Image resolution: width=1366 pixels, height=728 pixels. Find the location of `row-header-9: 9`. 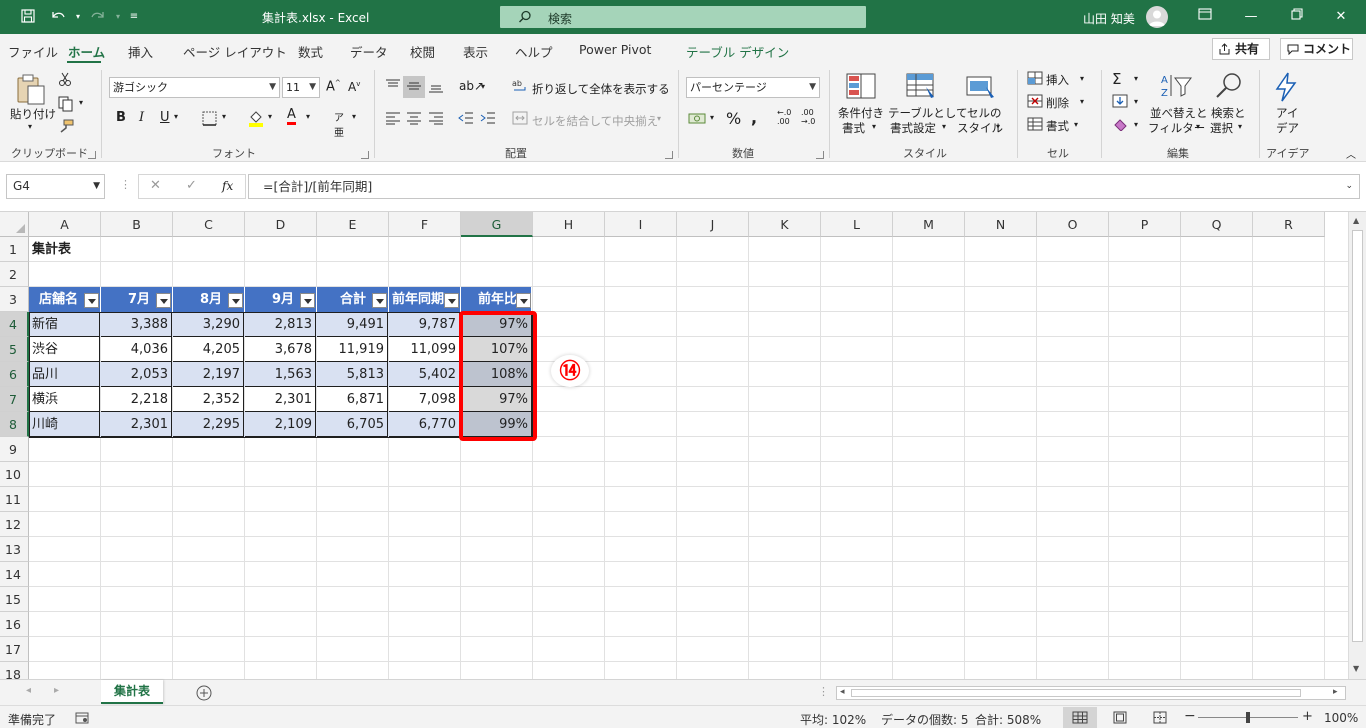

row-header-9: 9 is located at coordinates (14, 449).